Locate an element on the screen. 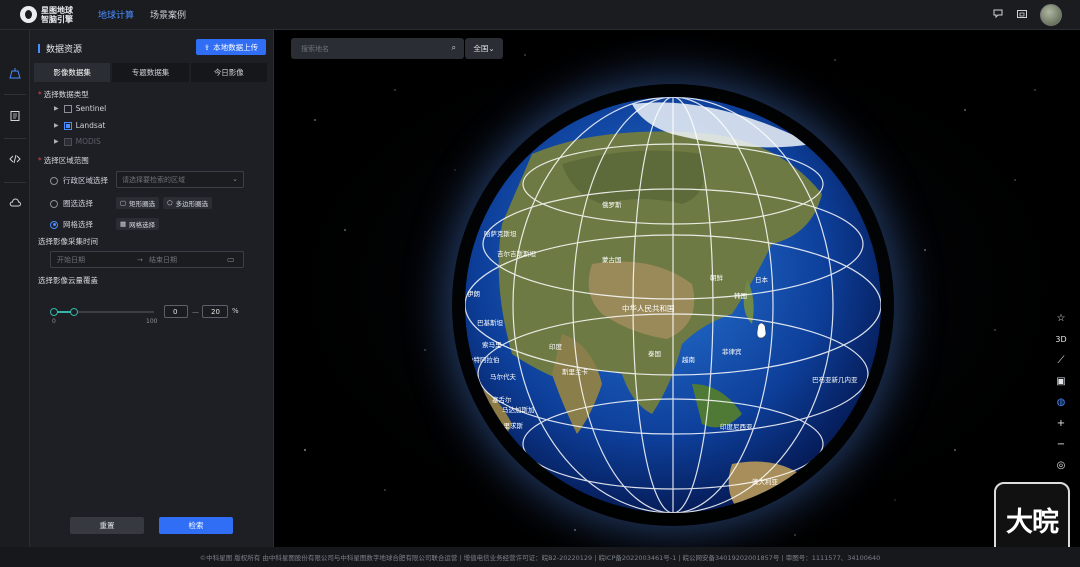  region-select: 请选择要检索的区域 ⌄ is located at coordinates (180, 179).